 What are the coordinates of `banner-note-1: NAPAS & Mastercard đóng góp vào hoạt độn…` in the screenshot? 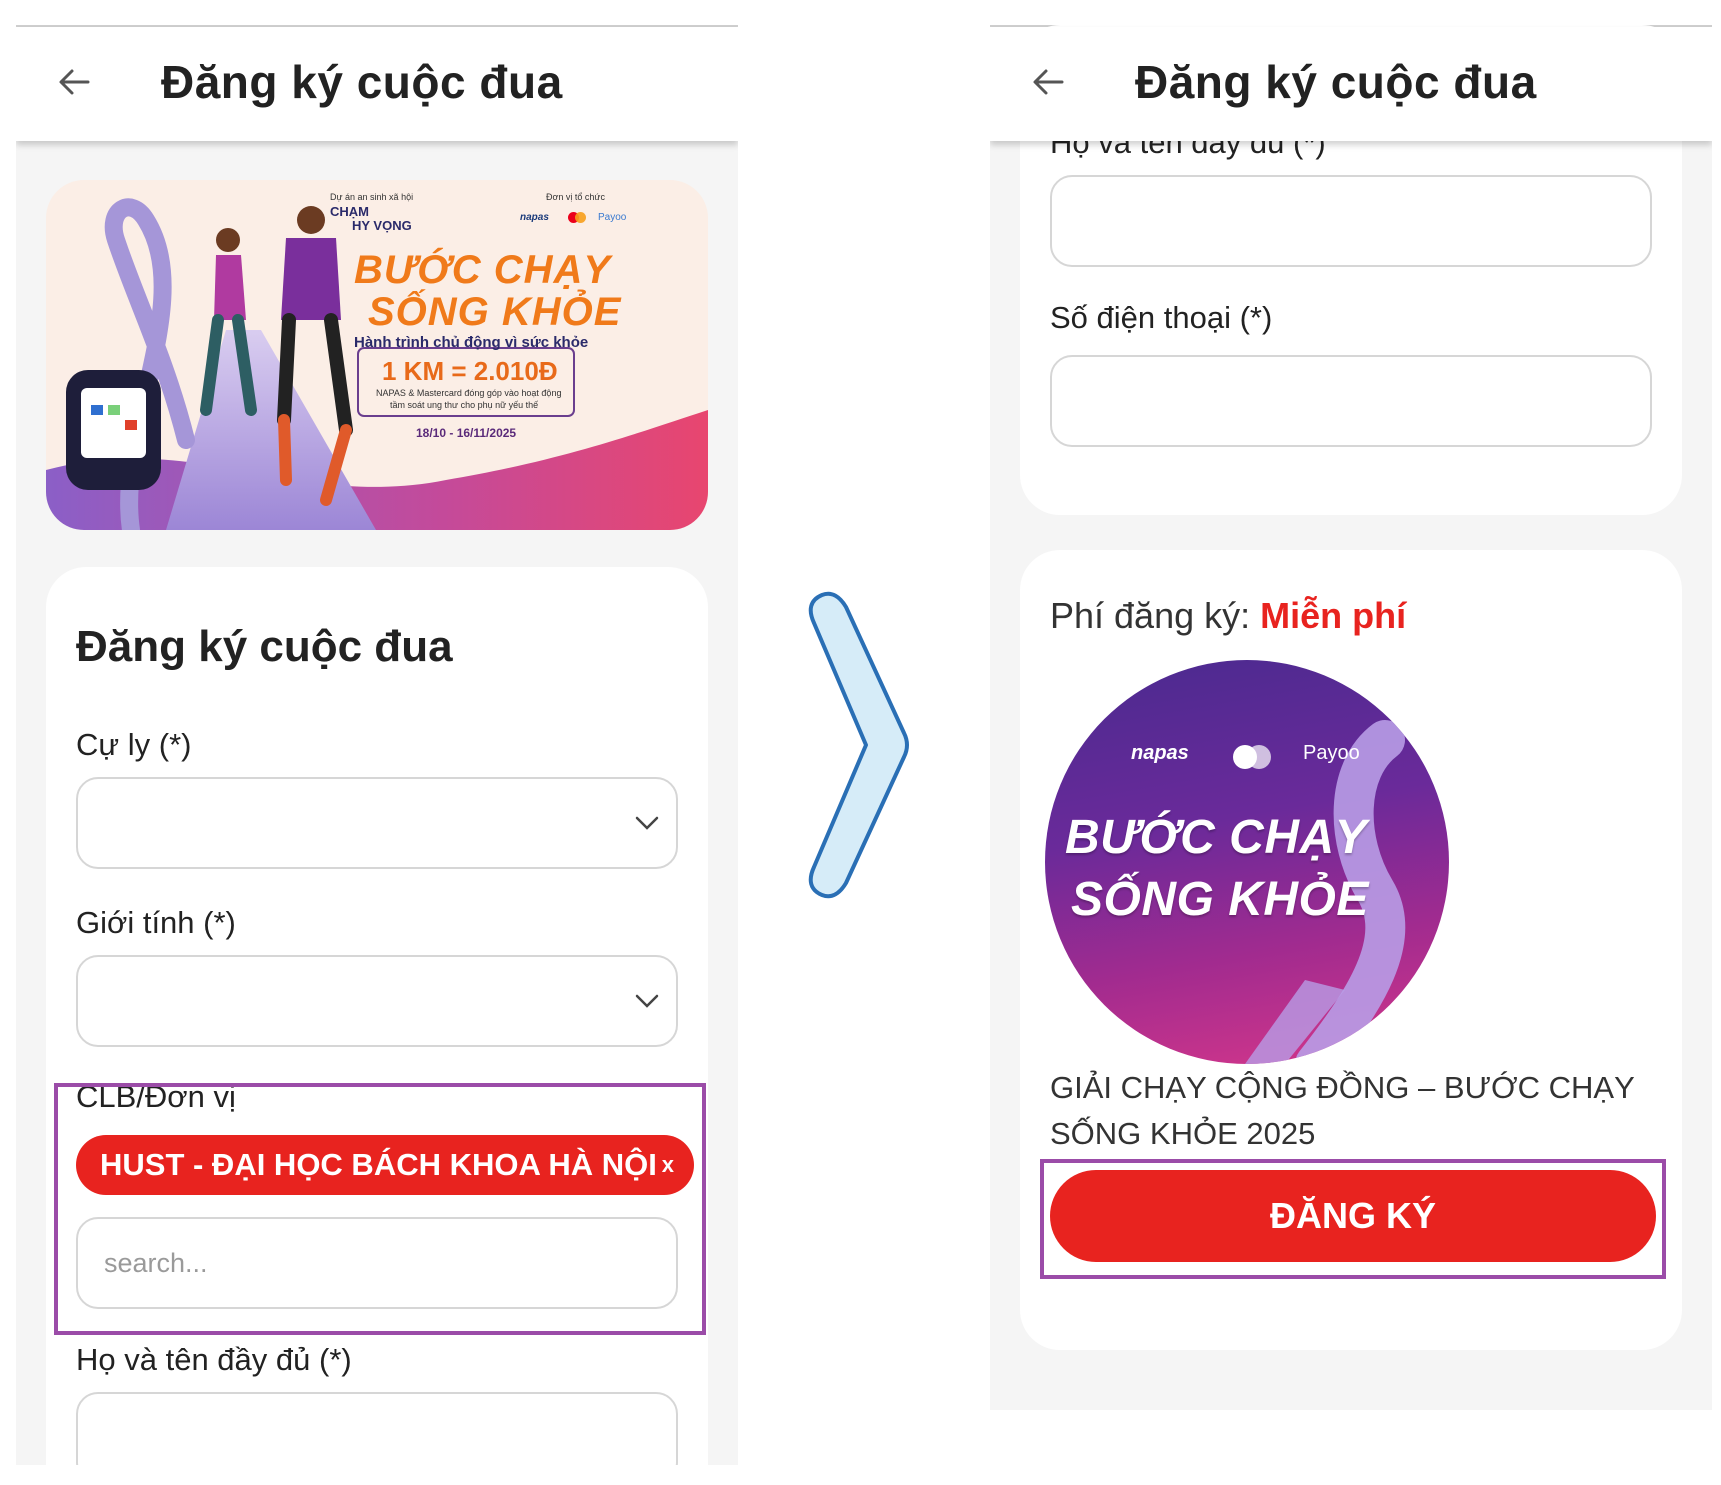 It's located at (469, 393).